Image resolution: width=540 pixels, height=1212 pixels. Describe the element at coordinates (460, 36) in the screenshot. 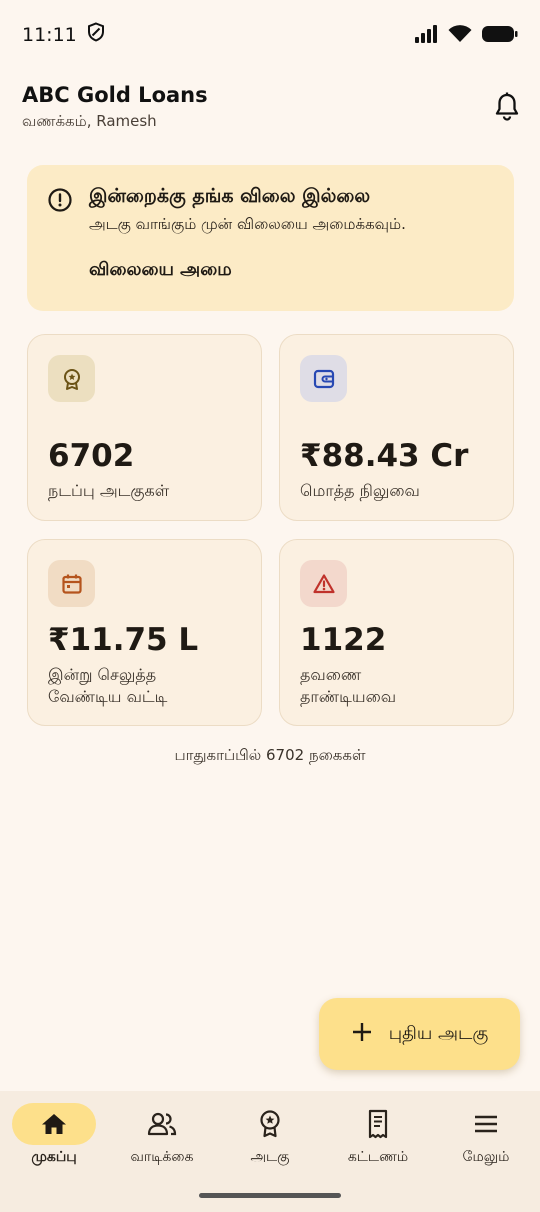

I see `wifi-icon` at that location.